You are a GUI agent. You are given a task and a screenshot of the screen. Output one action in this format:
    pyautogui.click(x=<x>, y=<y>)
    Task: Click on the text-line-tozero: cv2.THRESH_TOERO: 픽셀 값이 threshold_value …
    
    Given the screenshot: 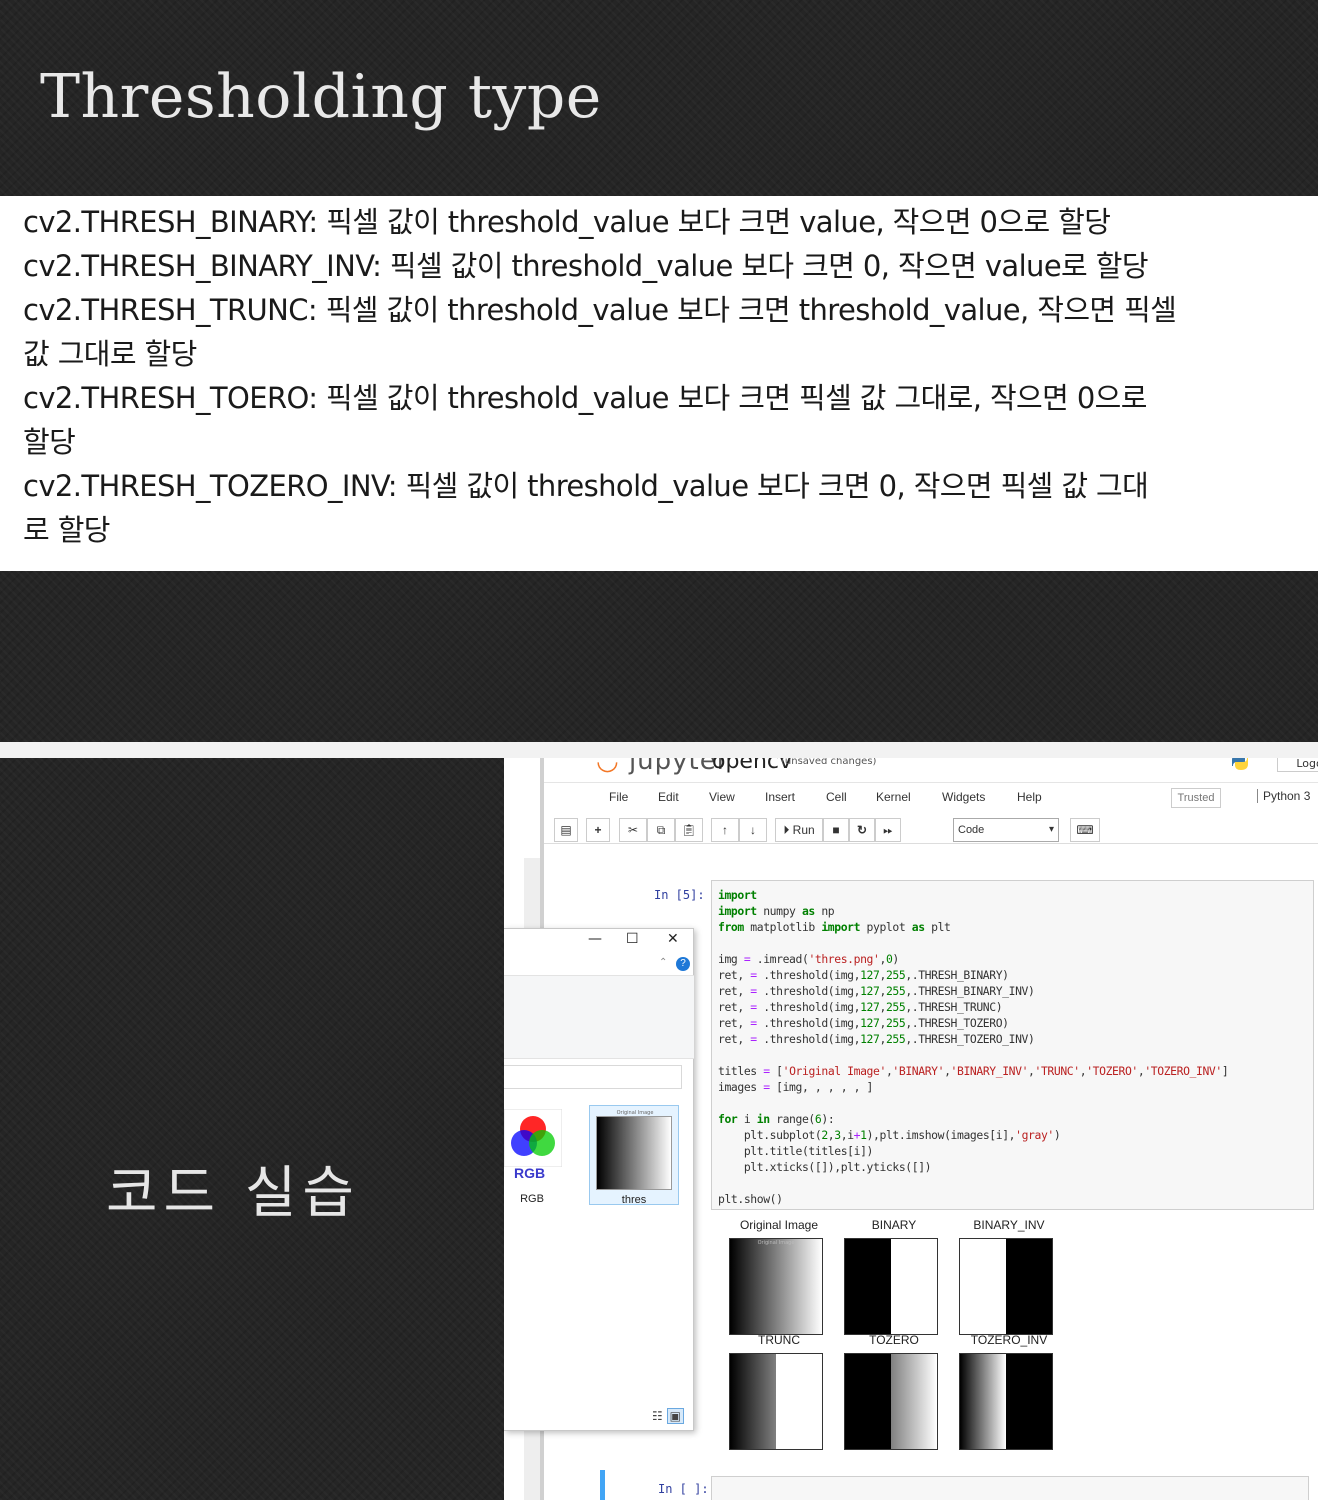 What is the action you would take?
    pyautogui.click(x=585, y=398)
    